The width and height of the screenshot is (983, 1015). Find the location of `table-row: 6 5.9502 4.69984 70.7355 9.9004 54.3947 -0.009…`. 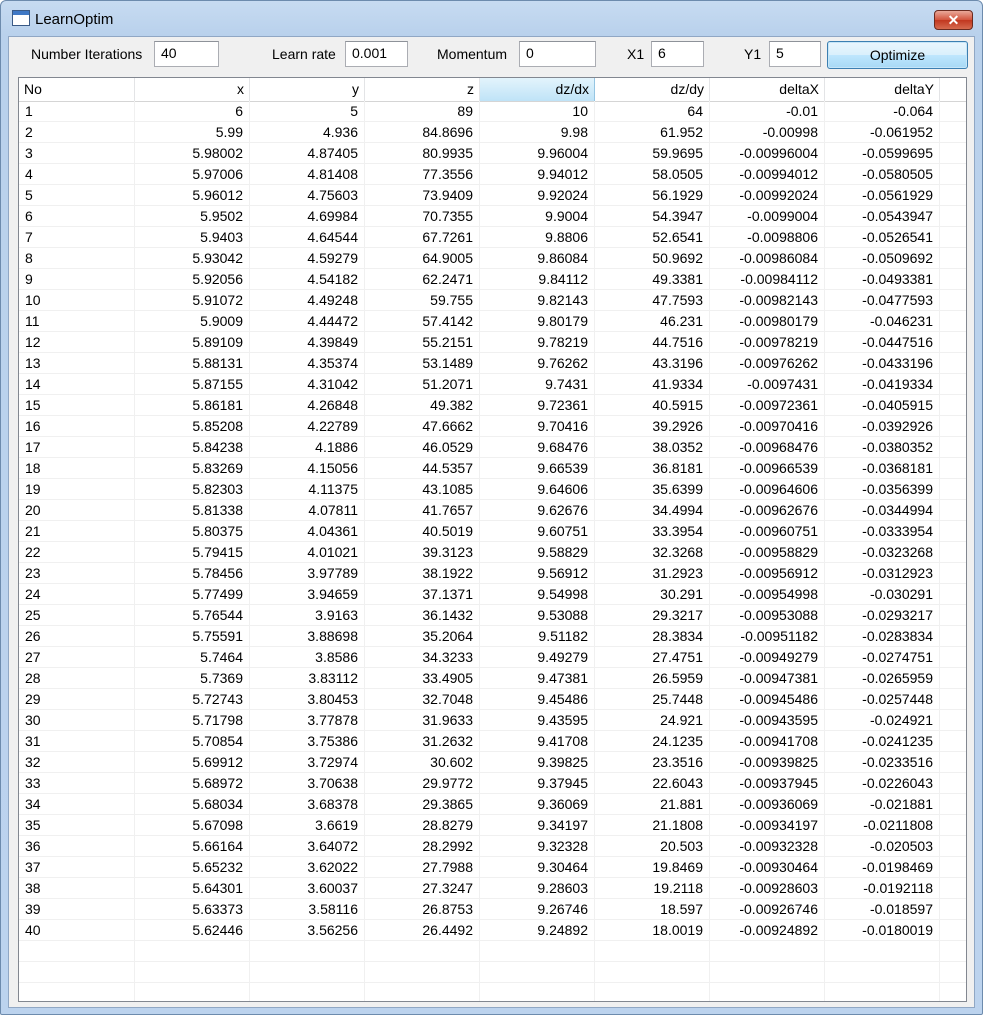

table-row: 6 5.9502 4.69984 70.7355 9.9004 54.3947 -0.009… is located at coordinates (492, 216).